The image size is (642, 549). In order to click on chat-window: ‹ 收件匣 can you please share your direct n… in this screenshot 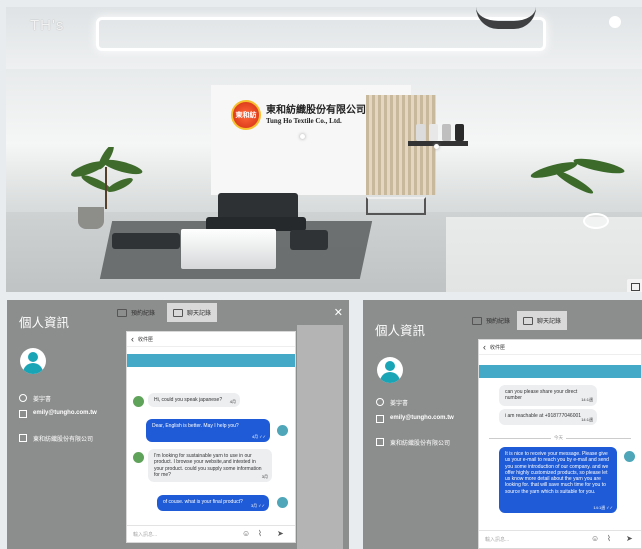, I will do `click(560, 444)`.